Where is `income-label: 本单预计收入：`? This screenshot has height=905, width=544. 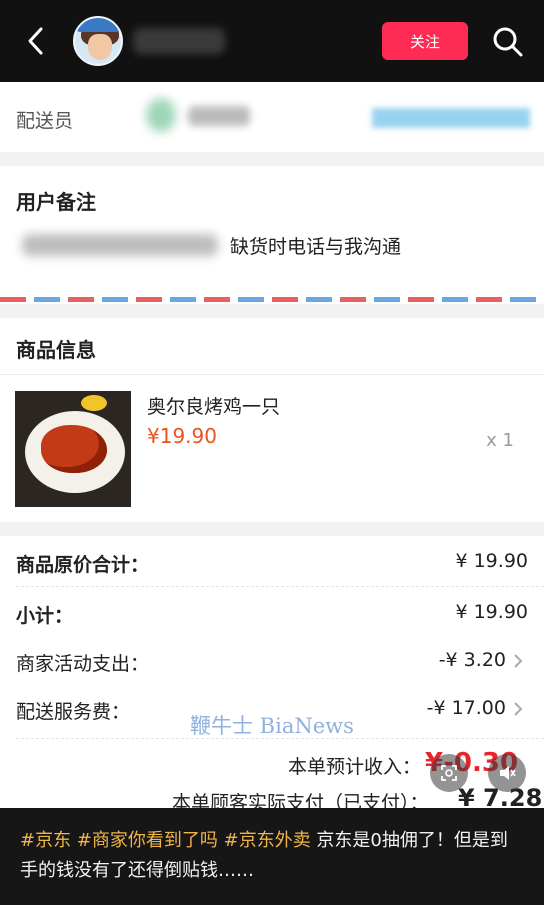
income-label: 本单预计收入： is located at coordinates (355, 767).